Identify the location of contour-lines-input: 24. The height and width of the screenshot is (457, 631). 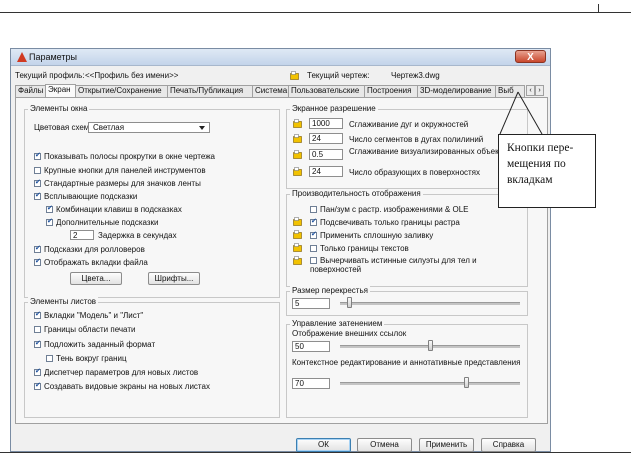
(326, 171).